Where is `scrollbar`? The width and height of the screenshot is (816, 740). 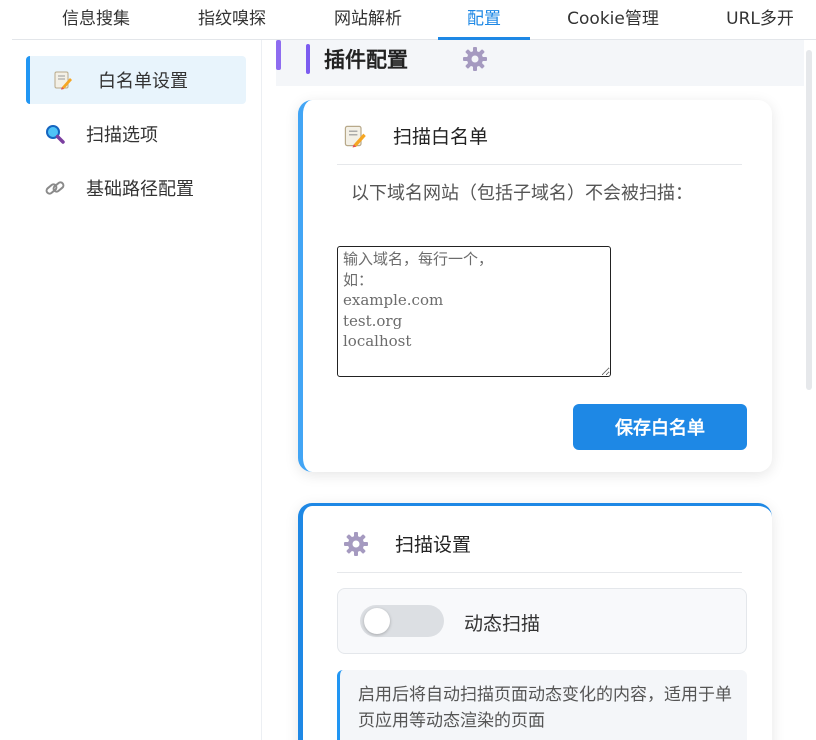 scrollbar is located at coordinates (809, 220).